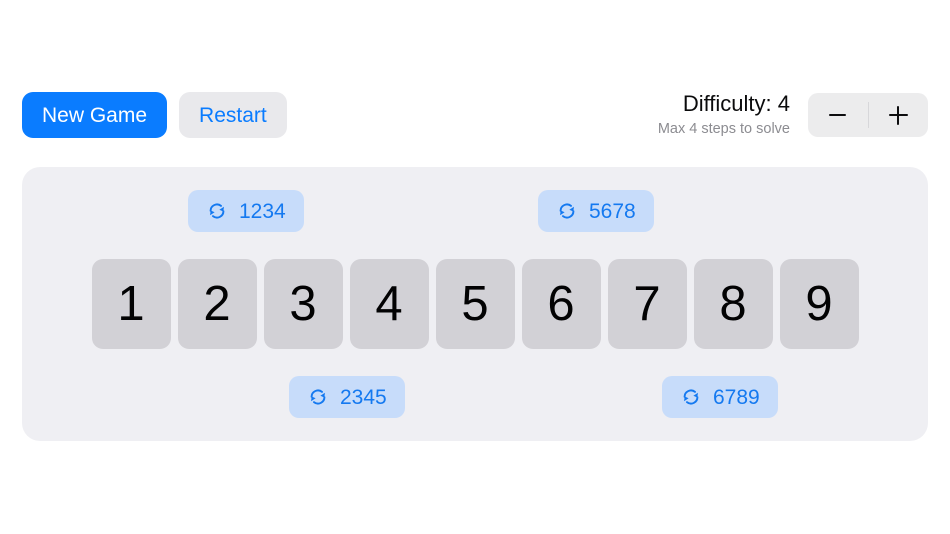 The image size is (950, 534). I want to click on rotate-group-button-6789: 6789, so click(720, 397).